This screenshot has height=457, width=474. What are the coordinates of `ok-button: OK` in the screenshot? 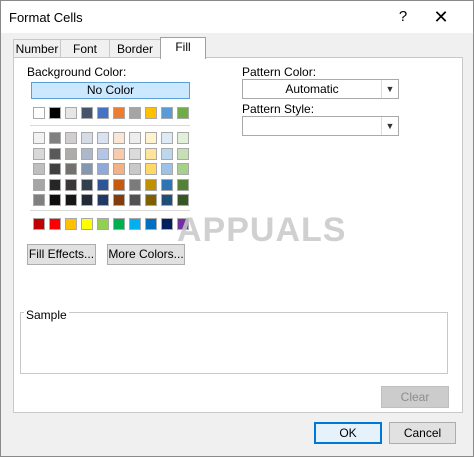 It's located at (348, 433).